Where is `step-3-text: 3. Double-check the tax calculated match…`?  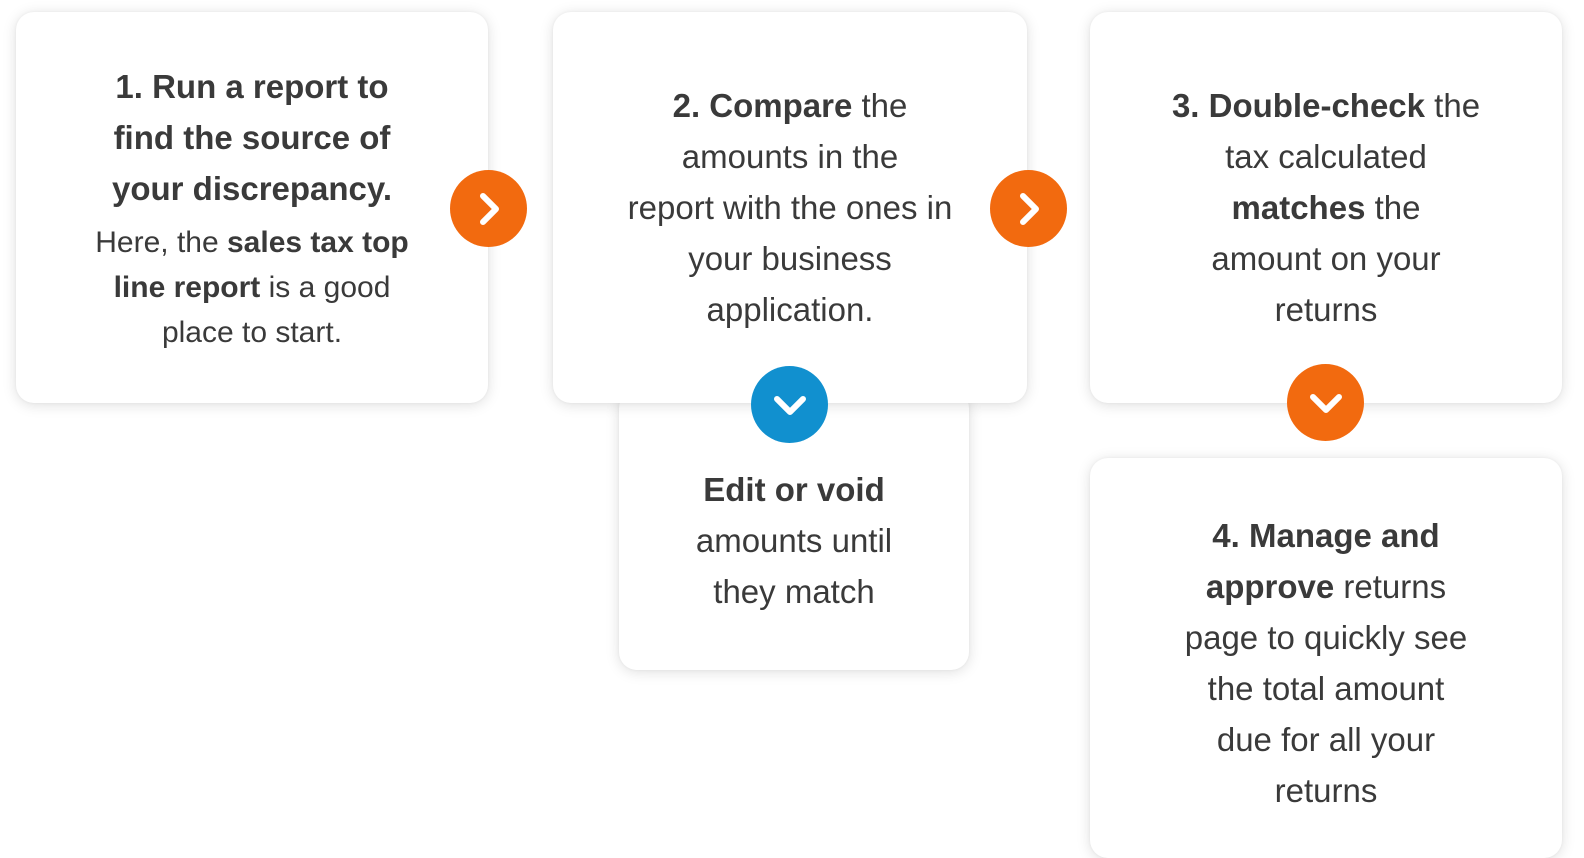
step-3-text: 3. Double-check the tax calculated match… is located at coordinates (1326, 207).